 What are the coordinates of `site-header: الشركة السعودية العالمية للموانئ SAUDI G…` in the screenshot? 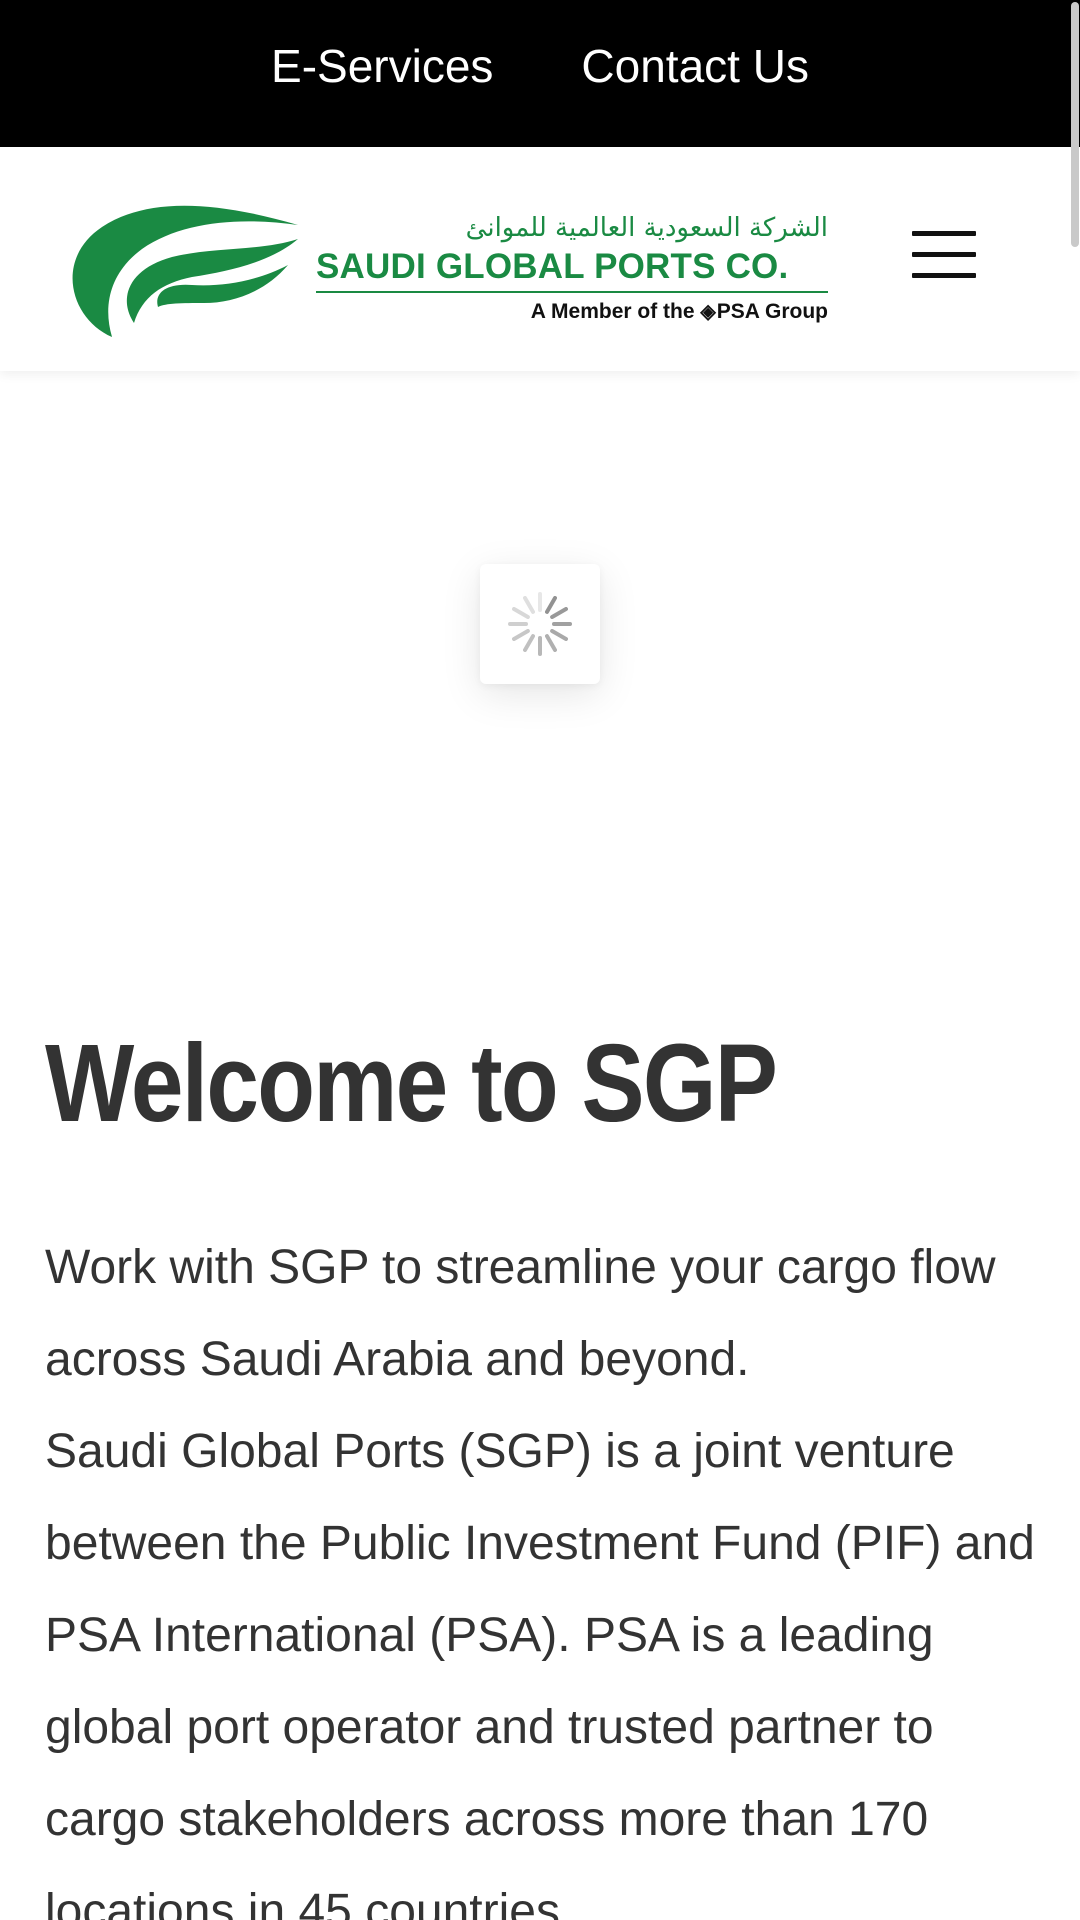 It's located at (540, 259).